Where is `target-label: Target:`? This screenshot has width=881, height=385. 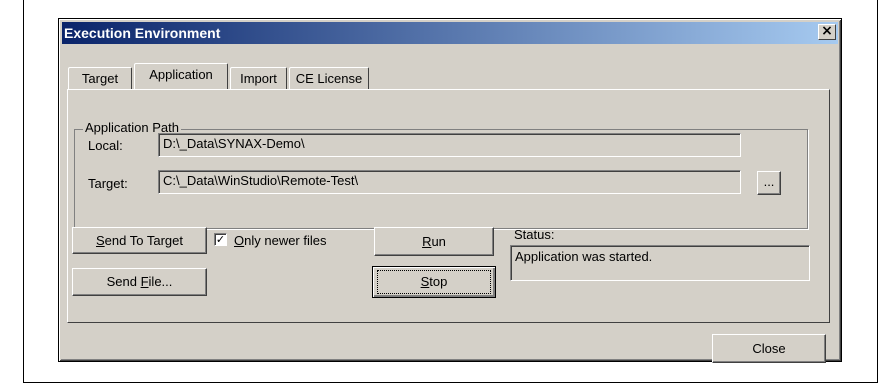 target-label: Target: is located at coordinates (108, 183).